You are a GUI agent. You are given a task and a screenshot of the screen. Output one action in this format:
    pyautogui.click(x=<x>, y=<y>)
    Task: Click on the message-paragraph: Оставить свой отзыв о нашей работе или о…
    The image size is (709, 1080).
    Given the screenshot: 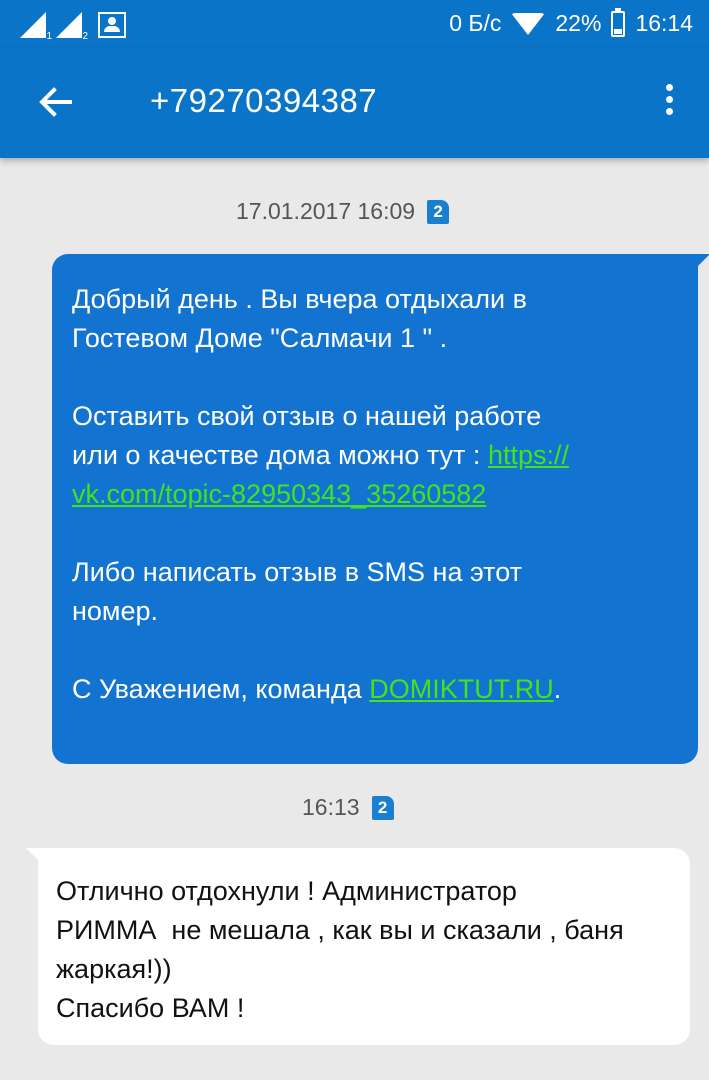 What is the action you would take?
    pyautogui.click(x=375, y=455)
    